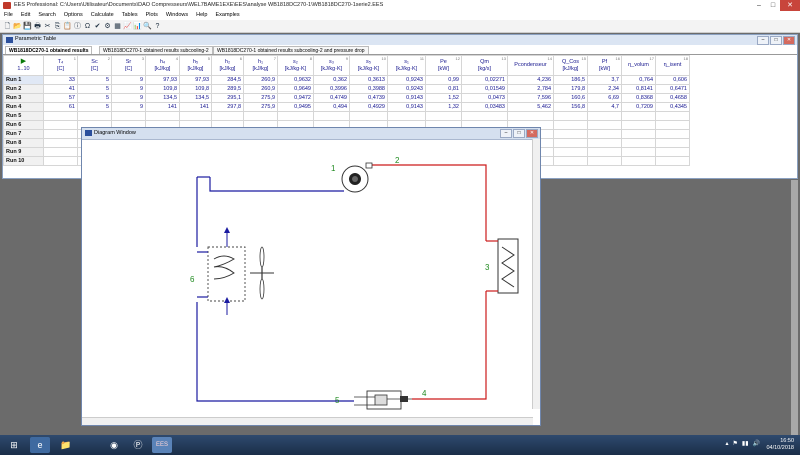  Describe the element at coordinates (735, 443) in the screenshot. I see `action-center-icon: ⚑` at that location.